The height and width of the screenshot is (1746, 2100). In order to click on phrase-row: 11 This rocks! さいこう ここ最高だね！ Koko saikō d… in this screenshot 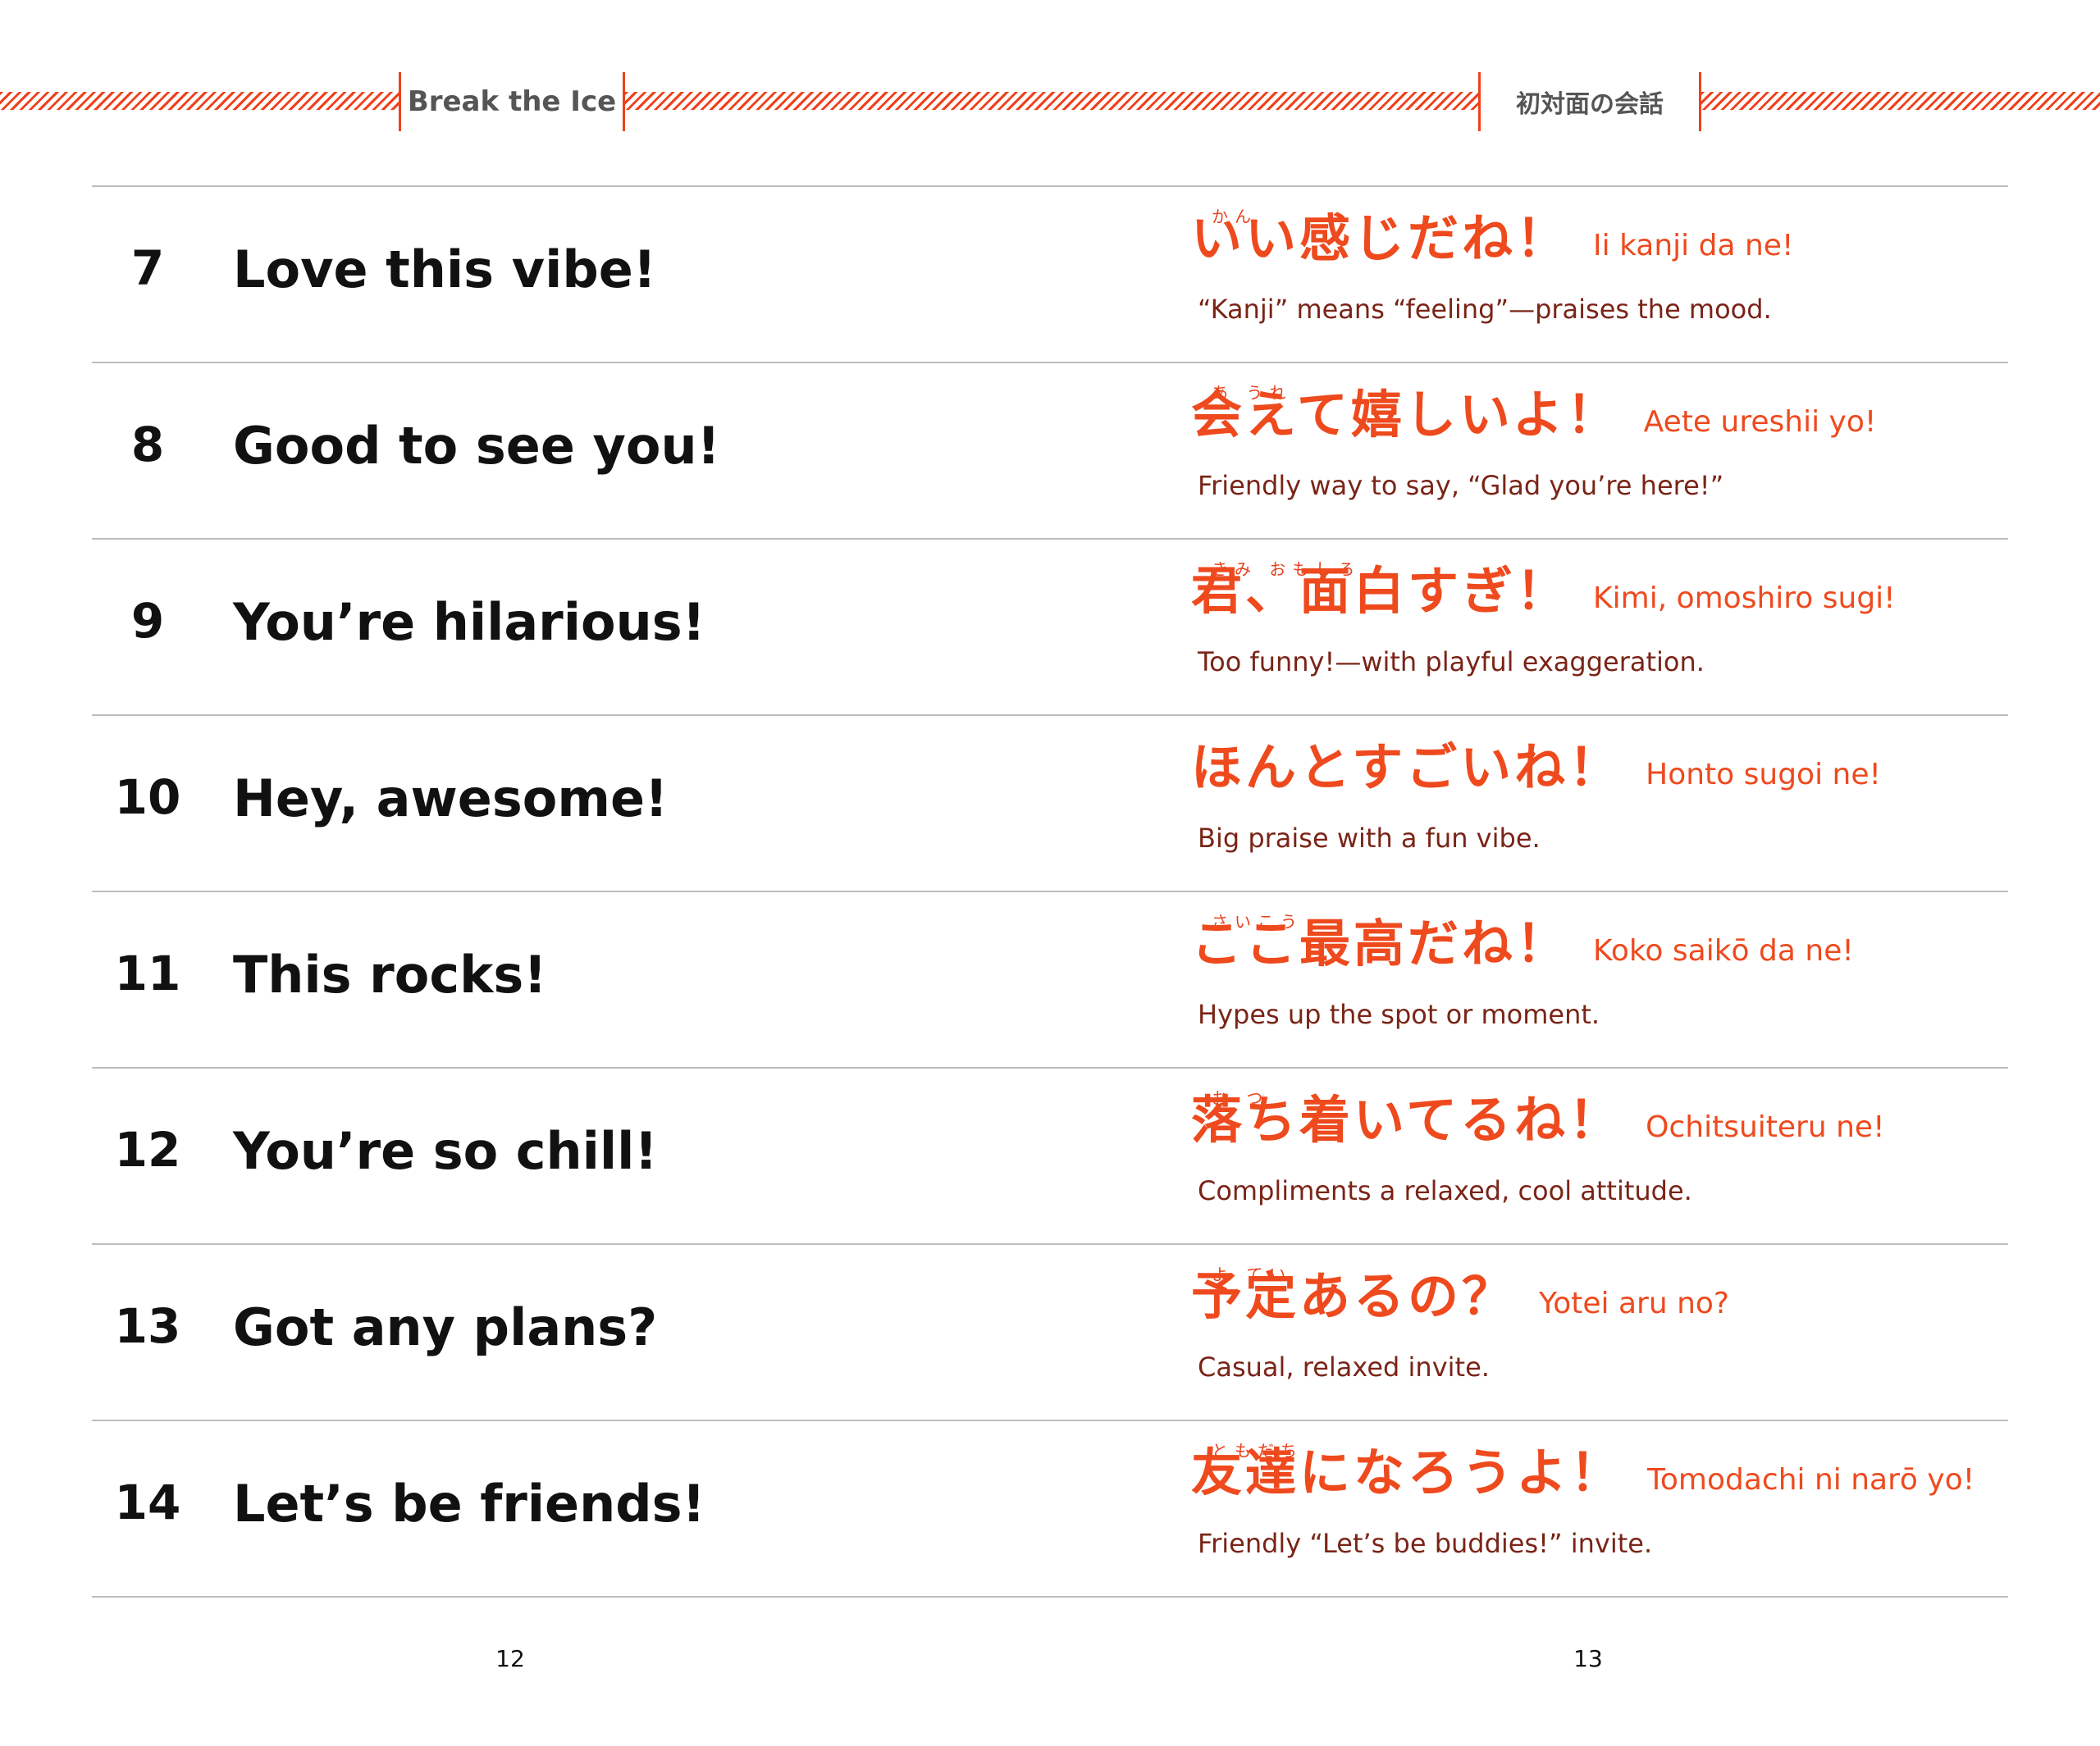, I will do `click(1050, 979)`.